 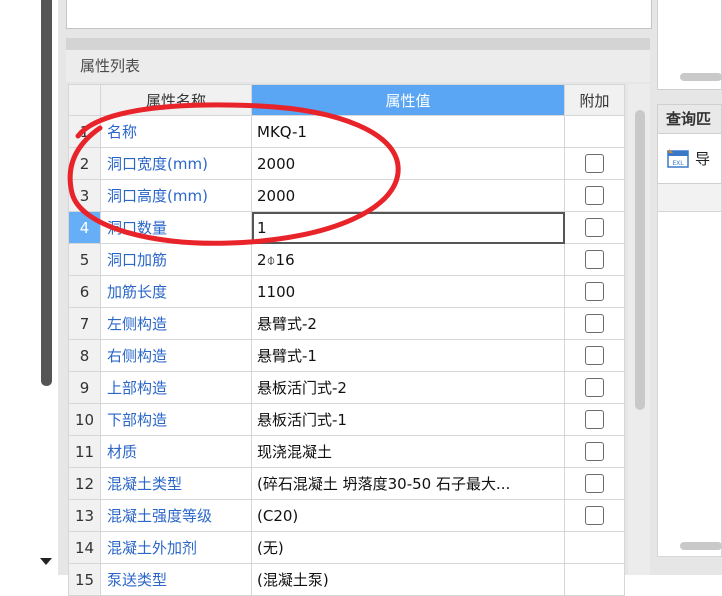 I want to click on property-value: 悬臂式-1, so click(x=408, y=355).